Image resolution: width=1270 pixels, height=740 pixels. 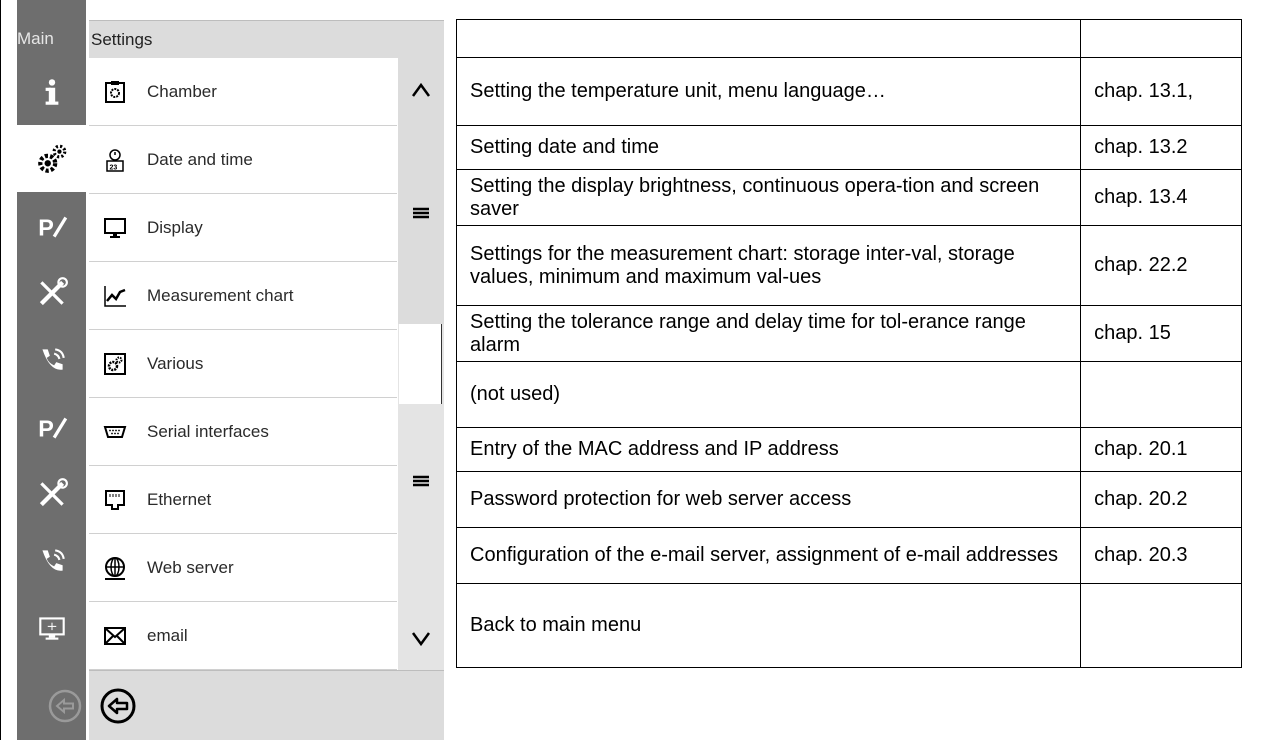 I want to click on chamber-icon, so click(x=115, y=91).